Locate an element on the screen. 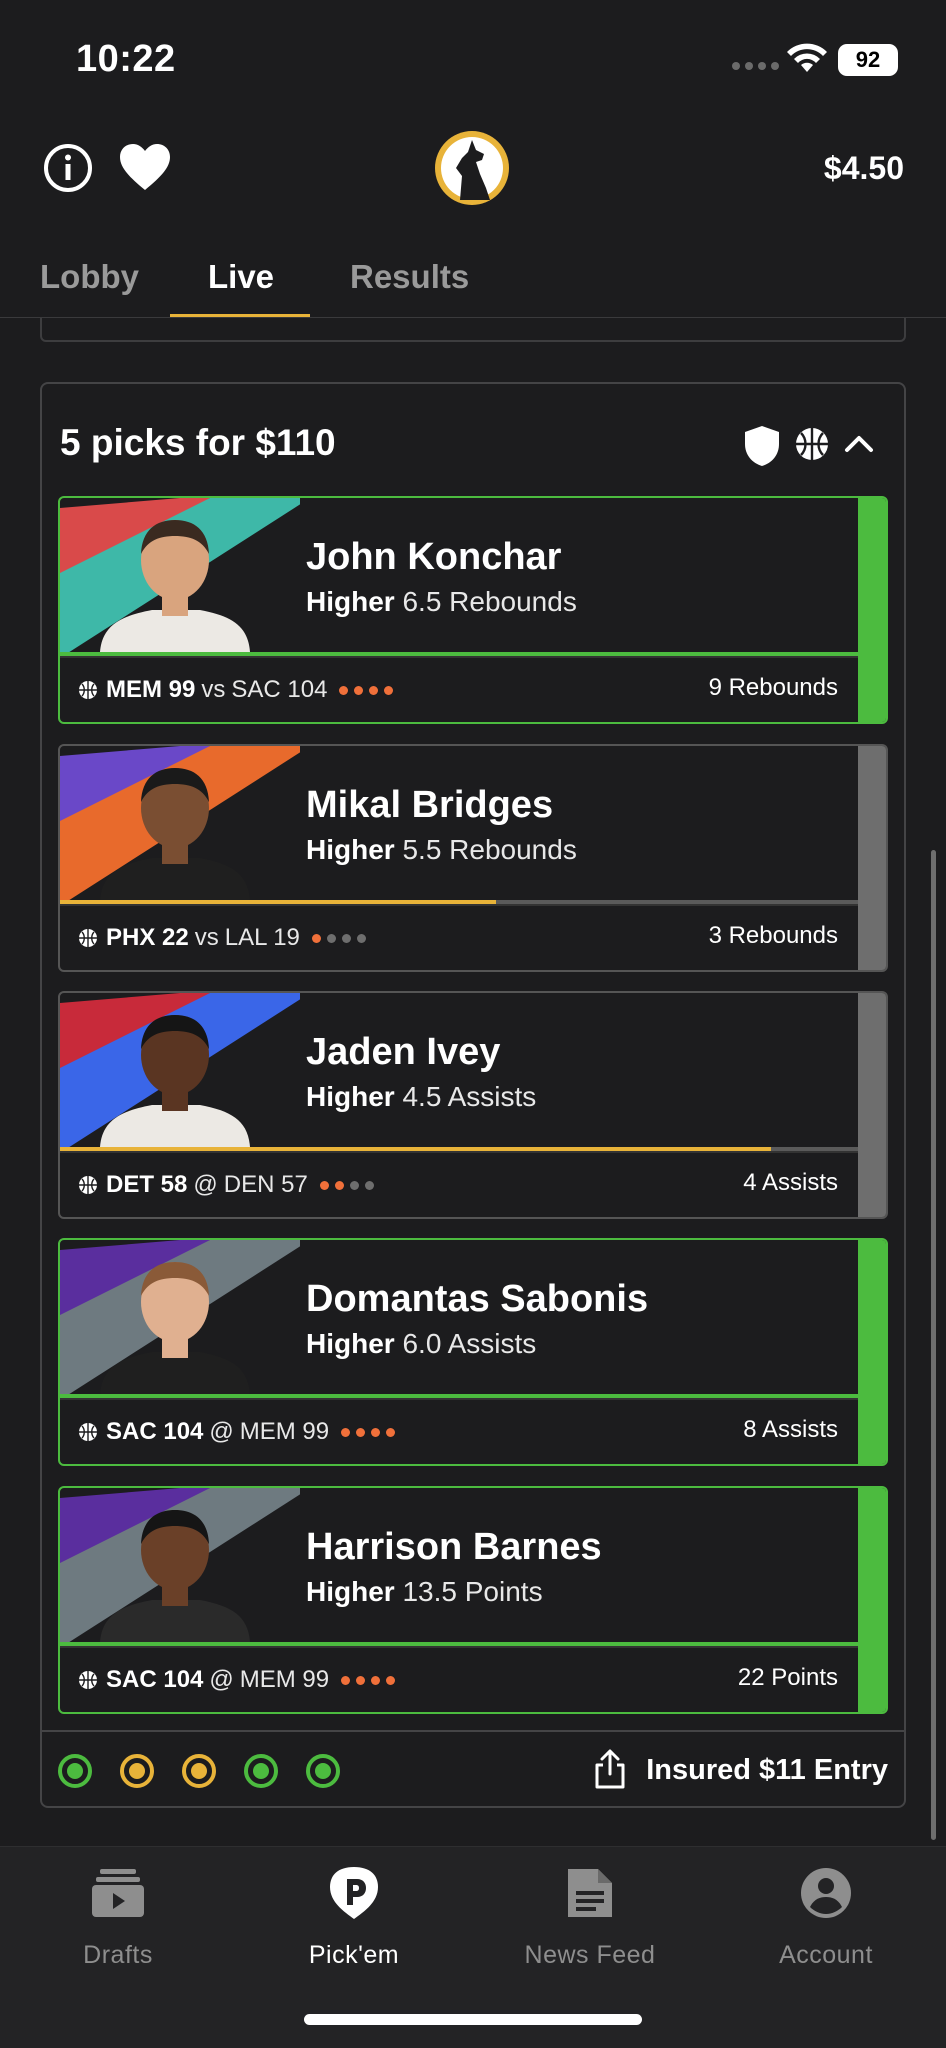 This screenshot has height=2048, width=946. chevron-up-icon is located at coordinates (859, 443).